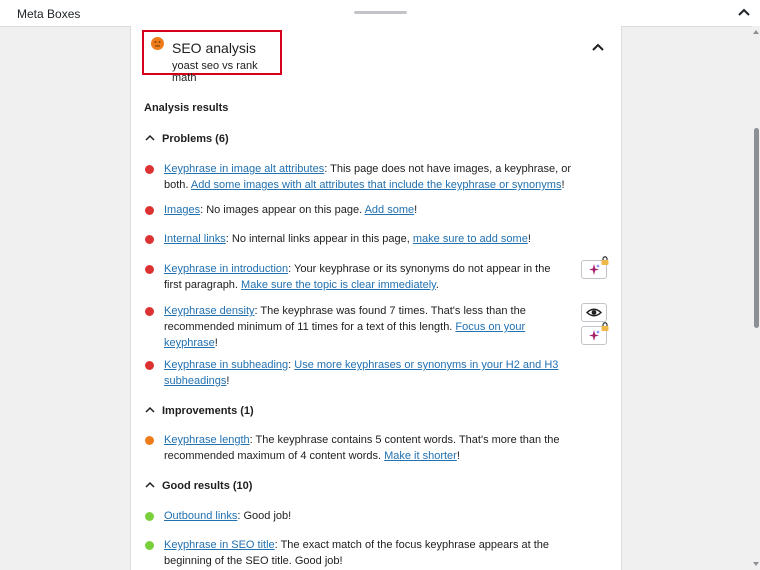  Describe the element at coordinates (390, 210) in the screenshot. I see `result-action-link: Add some` at that location.